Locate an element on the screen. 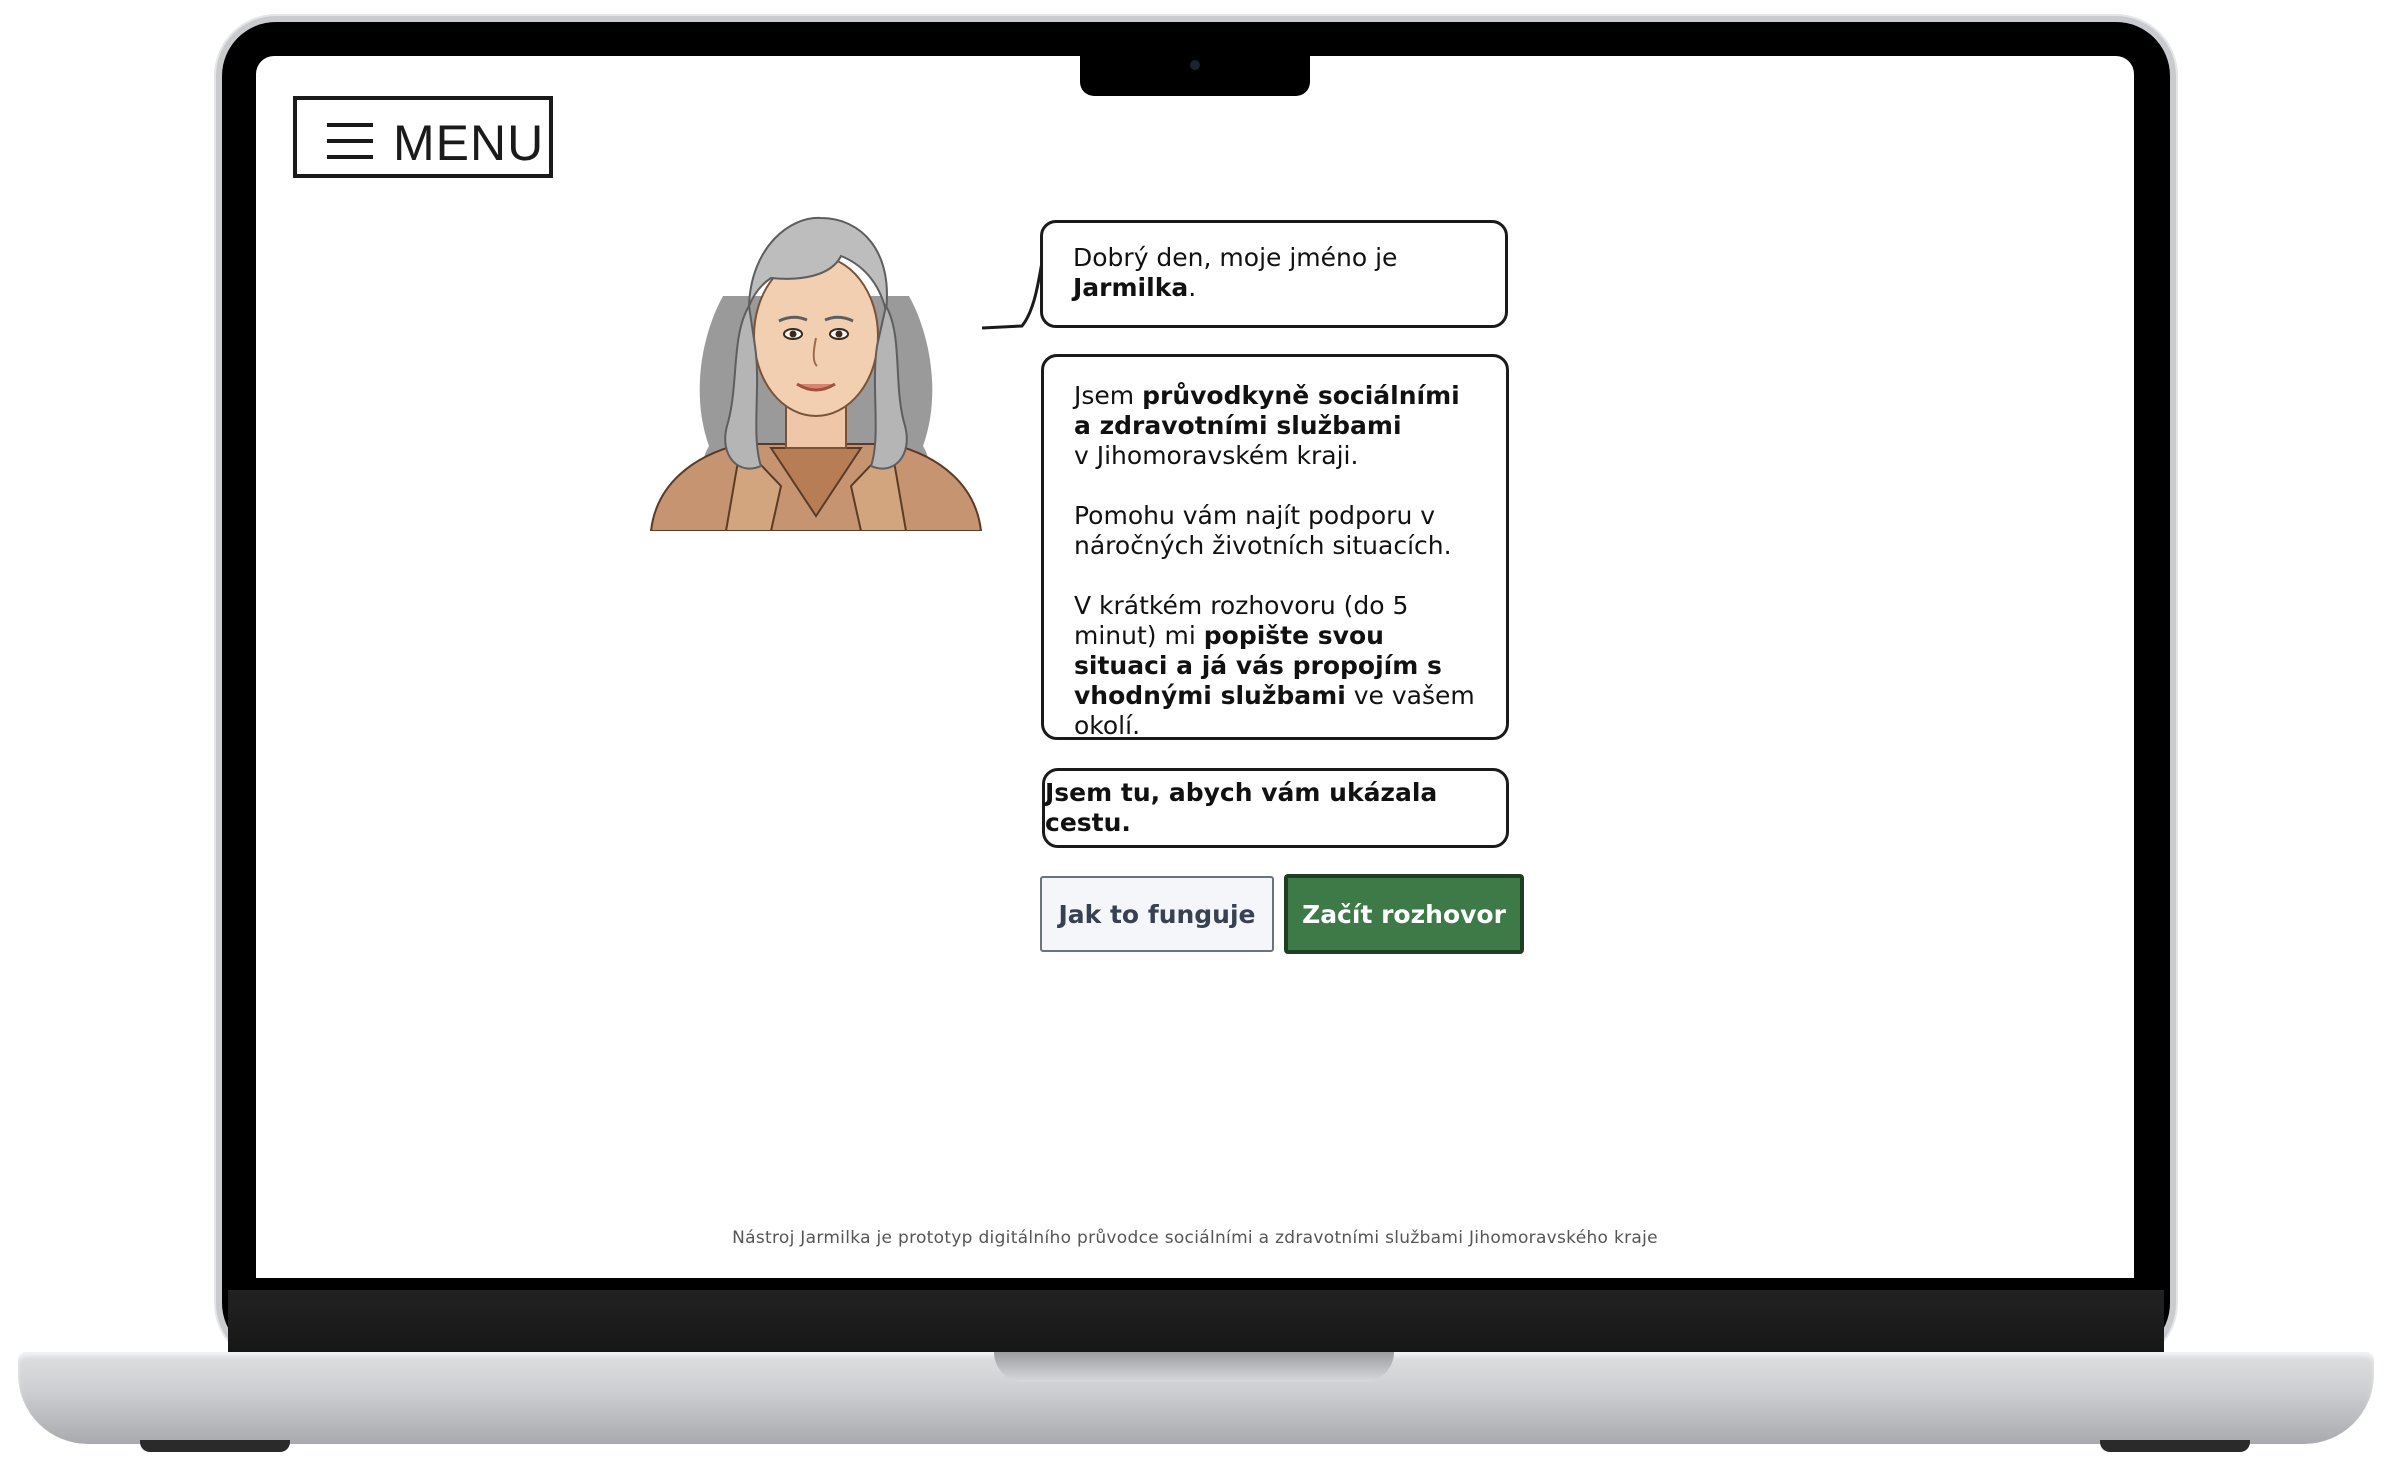  greeting-bubble: Dobrý den, moje jméno je Jarmilka. is located at coordinates (1274, 274).